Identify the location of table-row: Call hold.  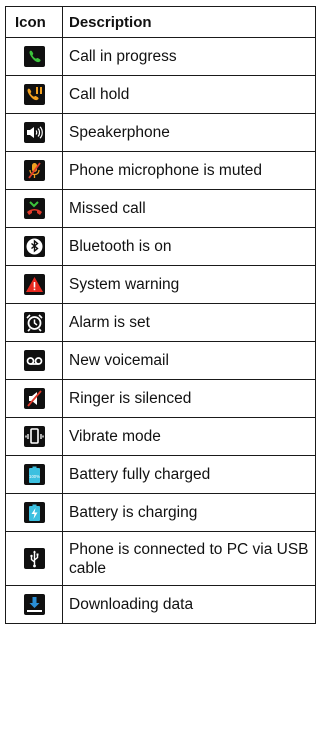
(160, 94).